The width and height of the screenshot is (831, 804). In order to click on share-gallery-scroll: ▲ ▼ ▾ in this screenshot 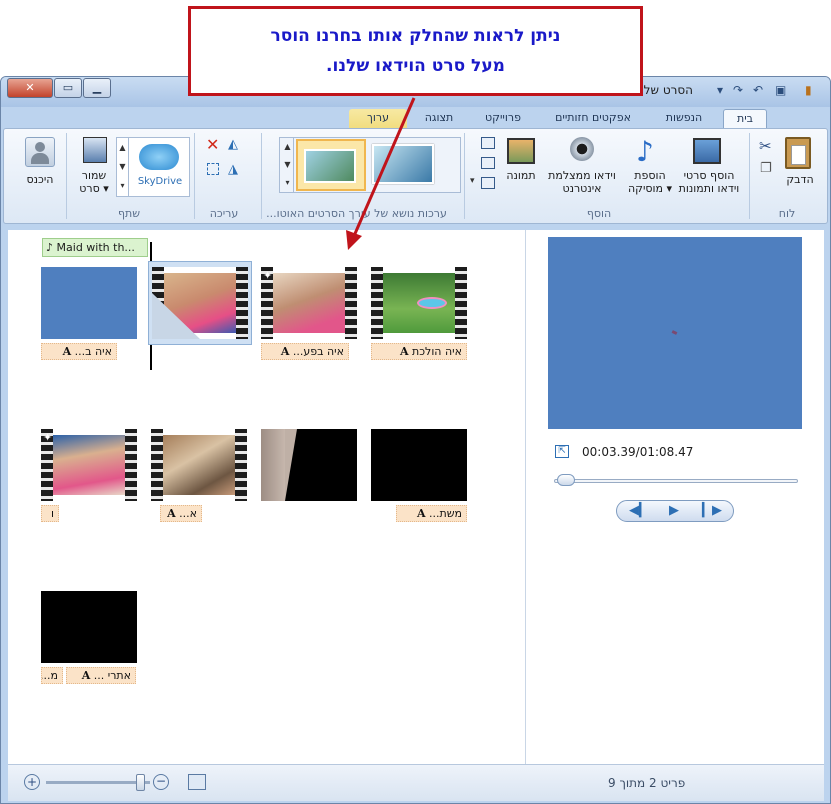, I will do `click(123, 167)`.